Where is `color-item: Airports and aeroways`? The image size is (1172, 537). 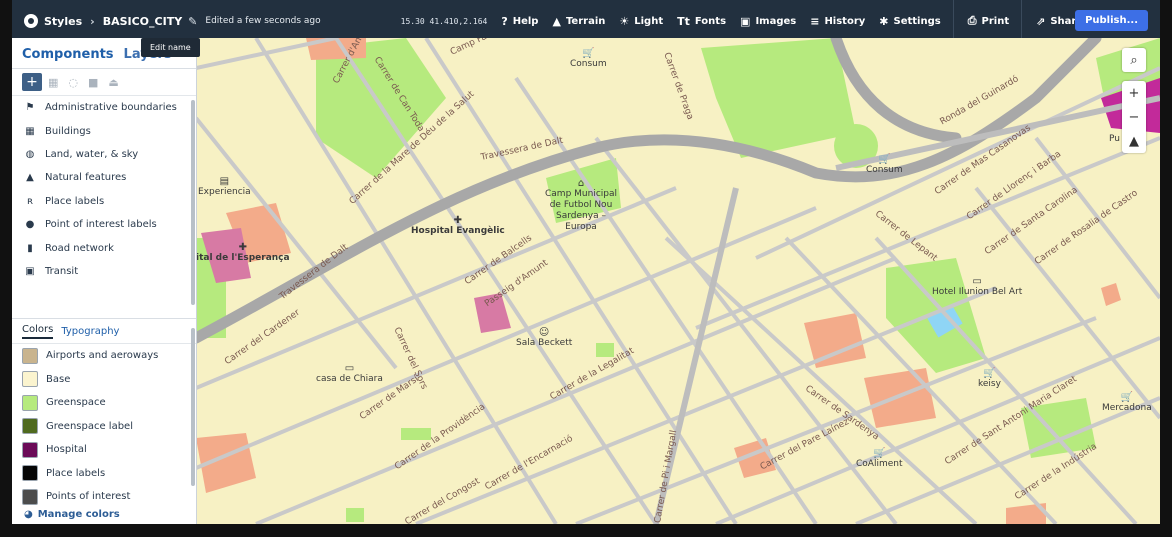 color-item: Airports and aeroways is located at coordinates (104, 356).